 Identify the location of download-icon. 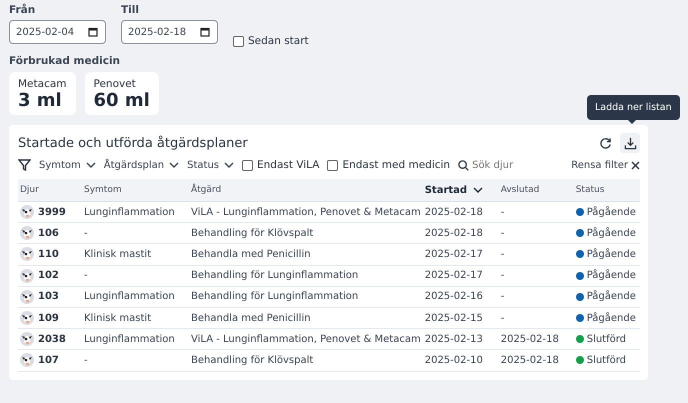
(630, 143).